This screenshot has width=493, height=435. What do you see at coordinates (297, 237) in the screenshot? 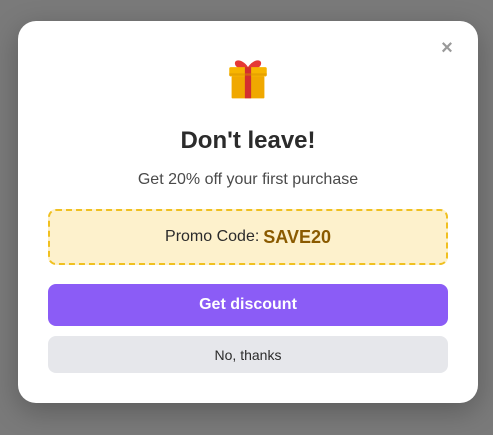
I see `promo-code-value: SAVE20` at bounding box center [297, 237].